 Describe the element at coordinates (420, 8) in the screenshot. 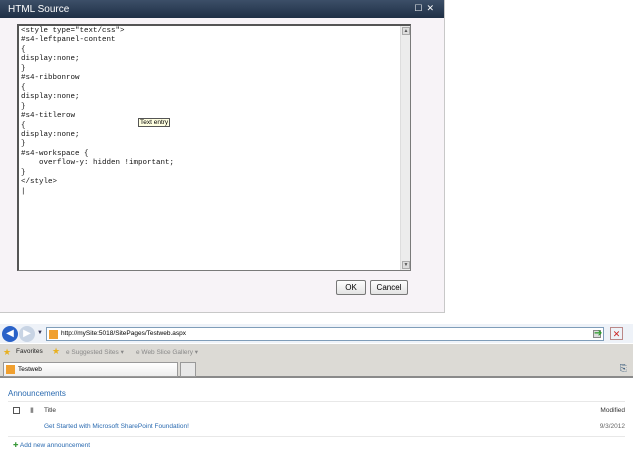

I see `maximize-icon: ☐` at that location.